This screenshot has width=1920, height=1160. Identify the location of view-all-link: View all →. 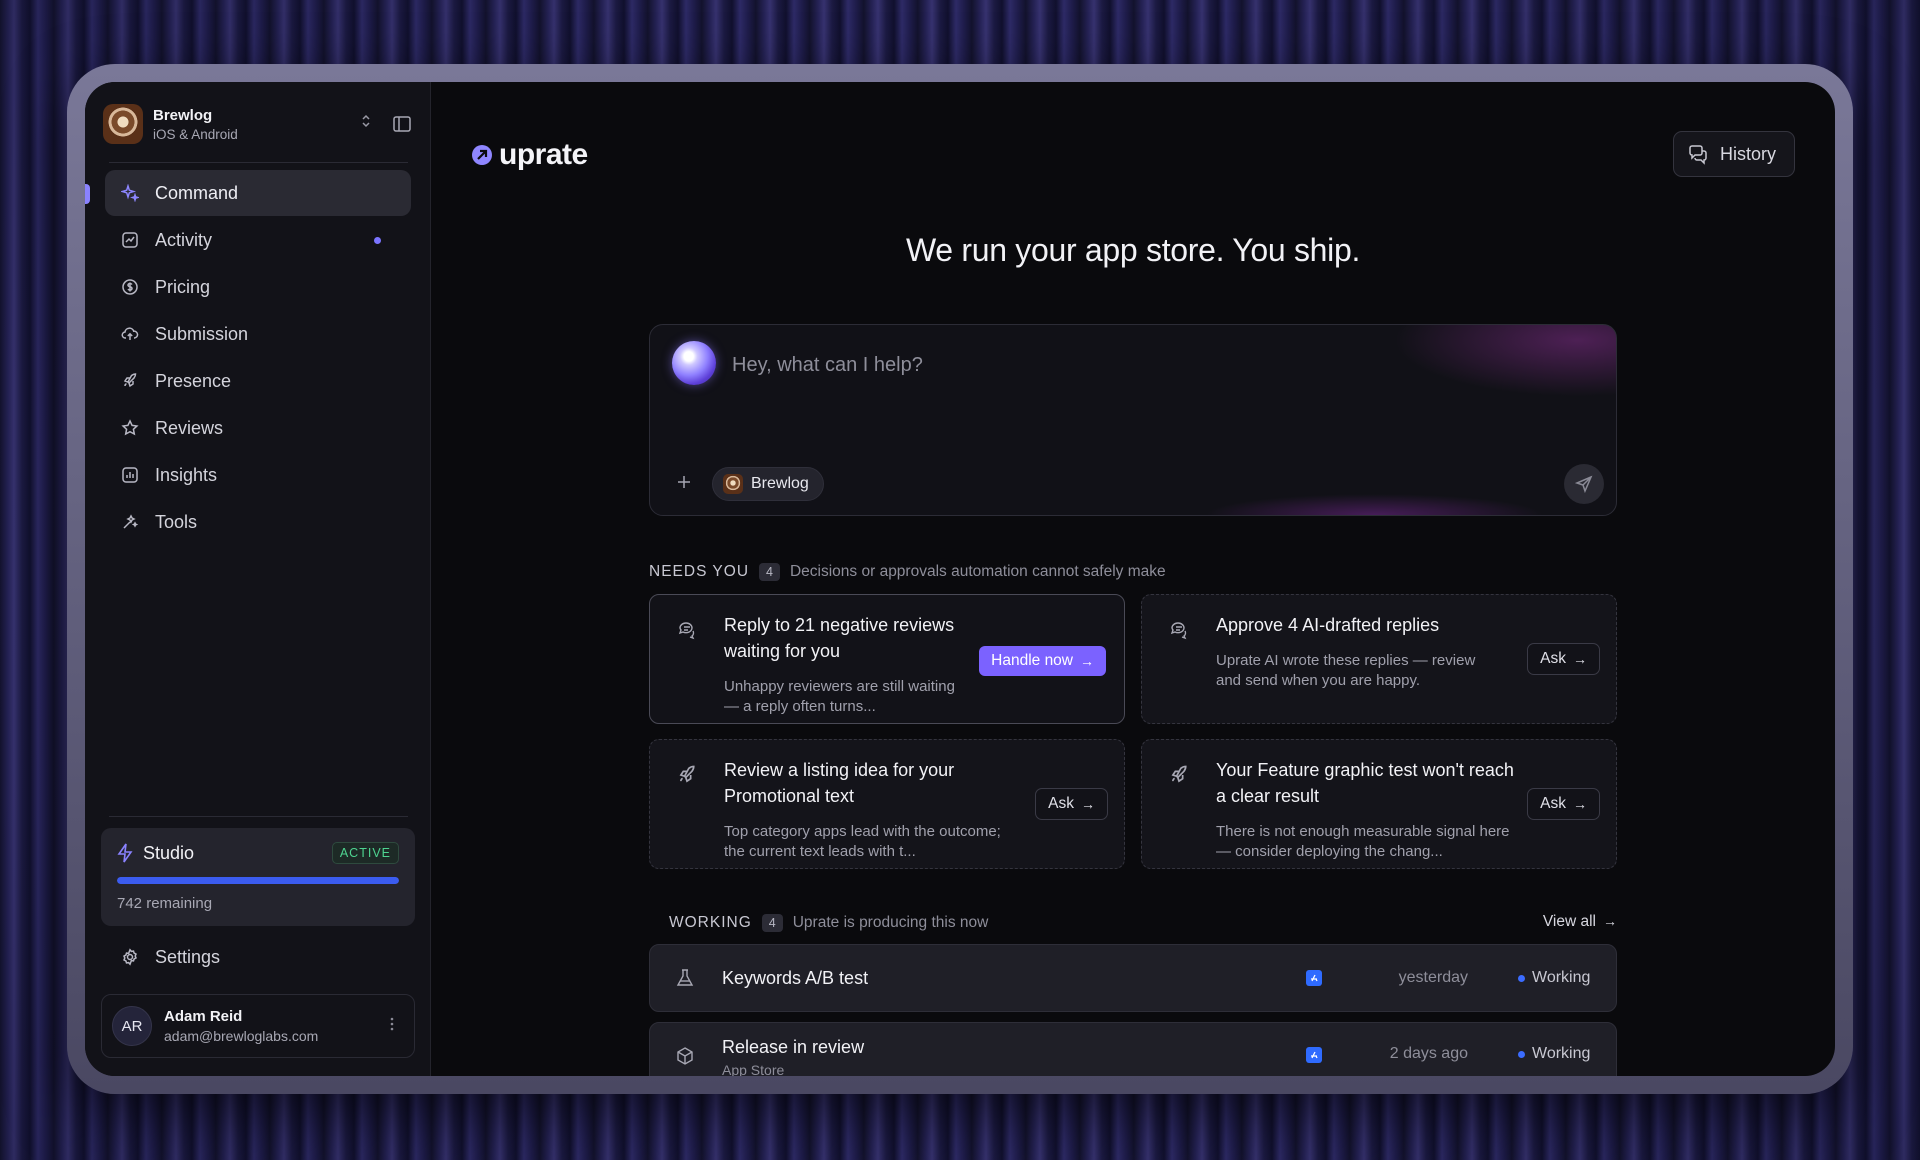
(1580, 922).